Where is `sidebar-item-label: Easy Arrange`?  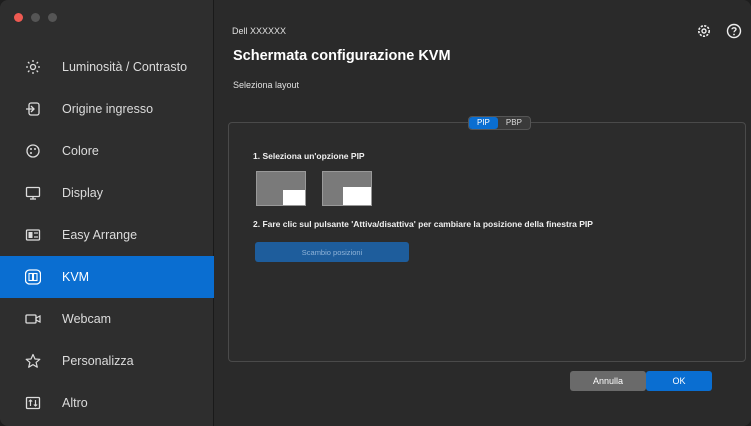
sidebar-item-label: Easy Arrange is located at coordinates (100, 235).